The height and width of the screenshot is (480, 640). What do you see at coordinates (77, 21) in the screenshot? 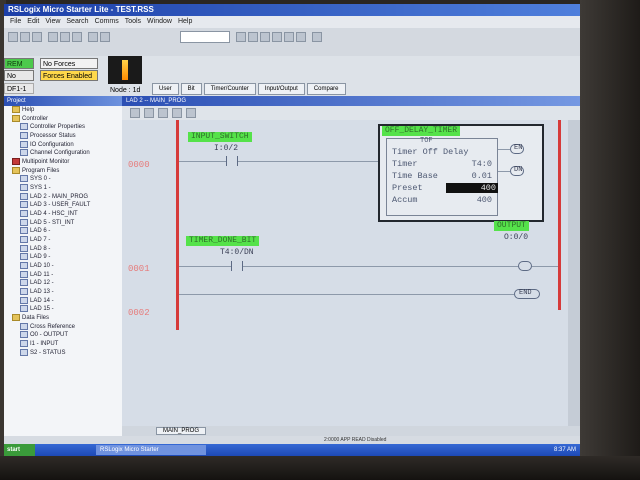
I see `menu-search: Search` at bounding box center [77, 21].